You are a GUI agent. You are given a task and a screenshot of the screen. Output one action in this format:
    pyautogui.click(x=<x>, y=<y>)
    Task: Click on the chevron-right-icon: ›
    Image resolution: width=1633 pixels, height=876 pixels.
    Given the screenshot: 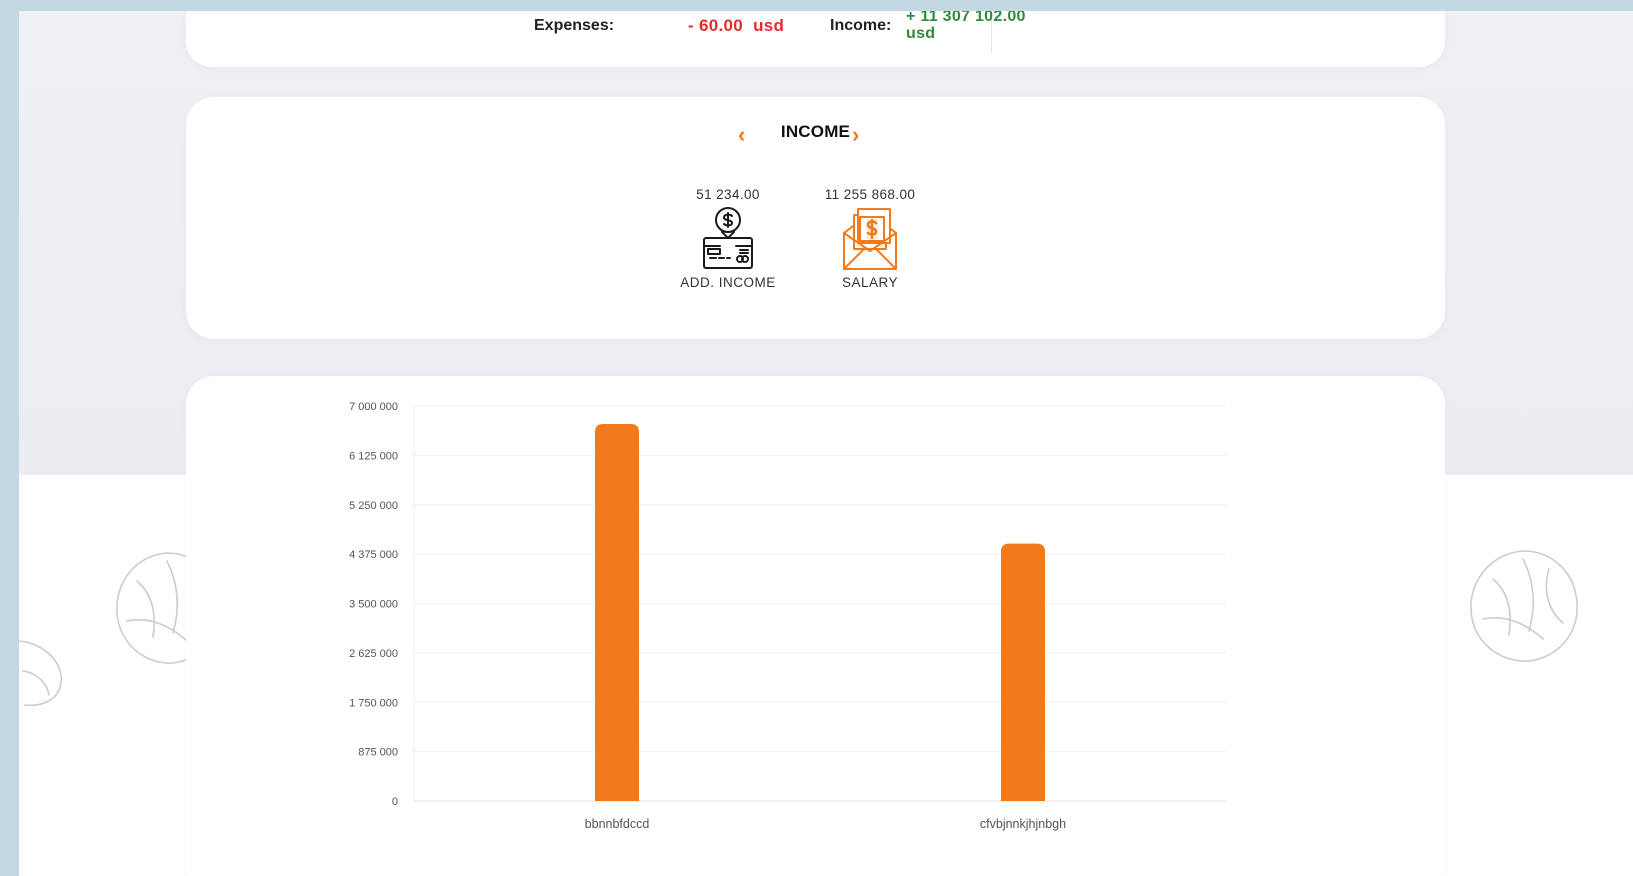 What is the action you would take?
    pyautogui.click(x=855, y=135)
    